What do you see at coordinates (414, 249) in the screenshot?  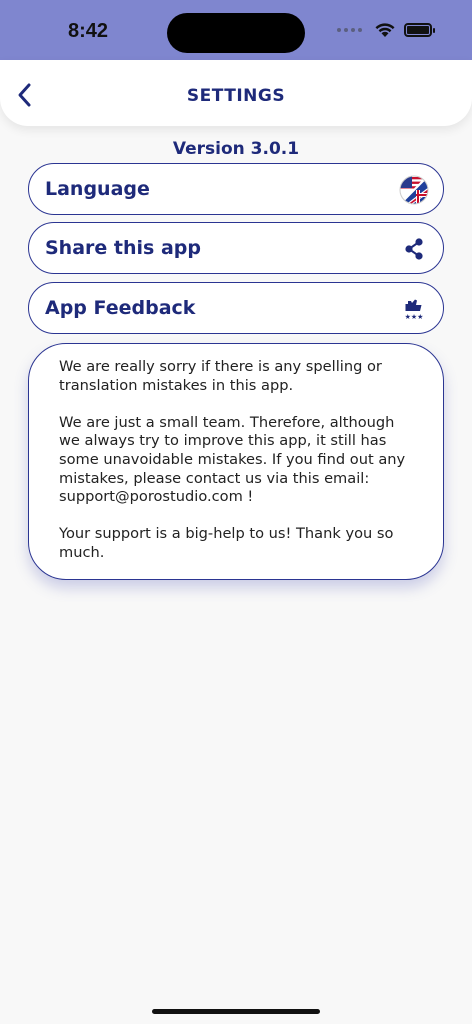 I see `share-icon` at bounding box center [414, 249].